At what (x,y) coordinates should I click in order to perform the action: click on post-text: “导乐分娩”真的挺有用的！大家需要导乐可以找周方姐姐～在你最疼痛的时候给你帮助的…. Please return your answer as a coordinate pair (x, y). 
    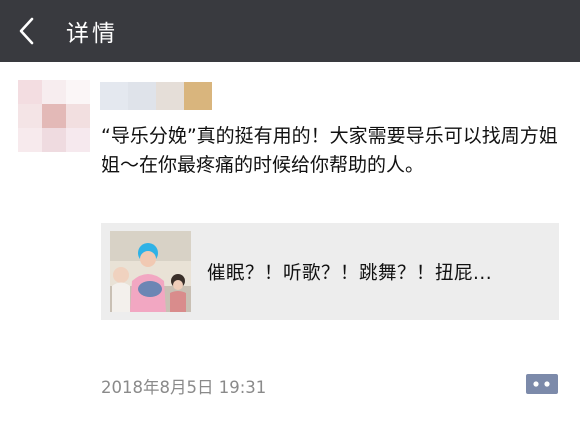
    Looking at the image, I should click on (329, 150).